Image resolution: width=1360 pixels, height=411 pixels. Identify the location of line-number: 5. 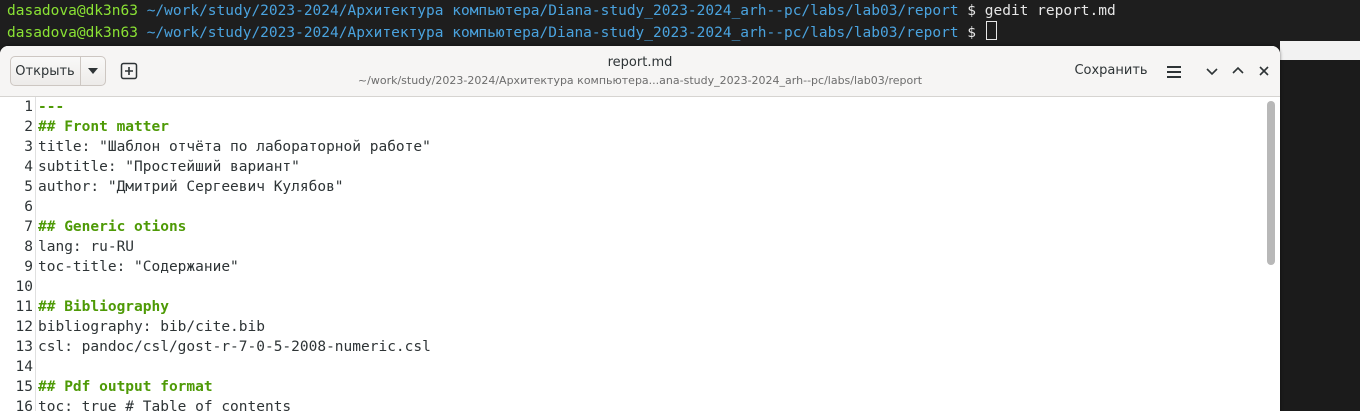
(28, 187).